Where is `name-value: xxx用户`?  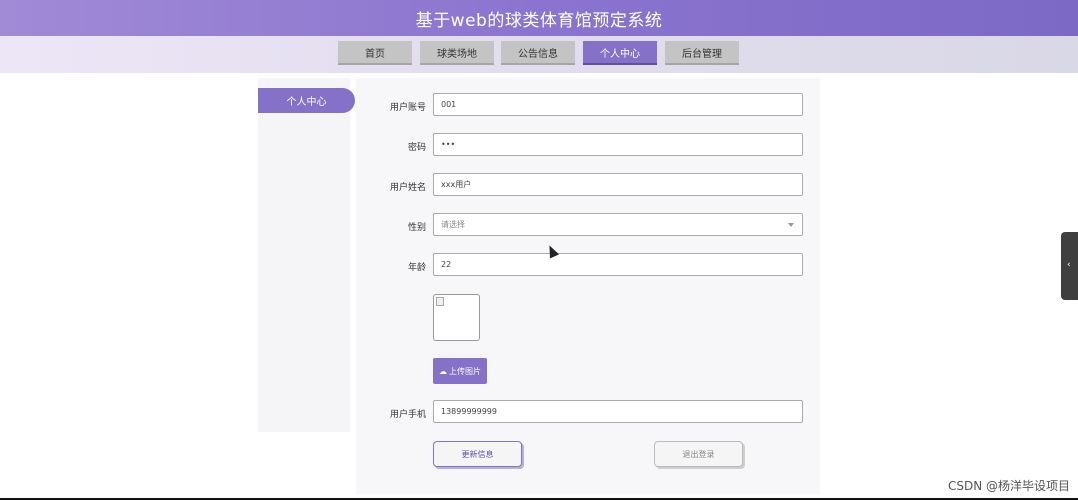 name-value: xxx用户 is located at coordinates (456, 184).